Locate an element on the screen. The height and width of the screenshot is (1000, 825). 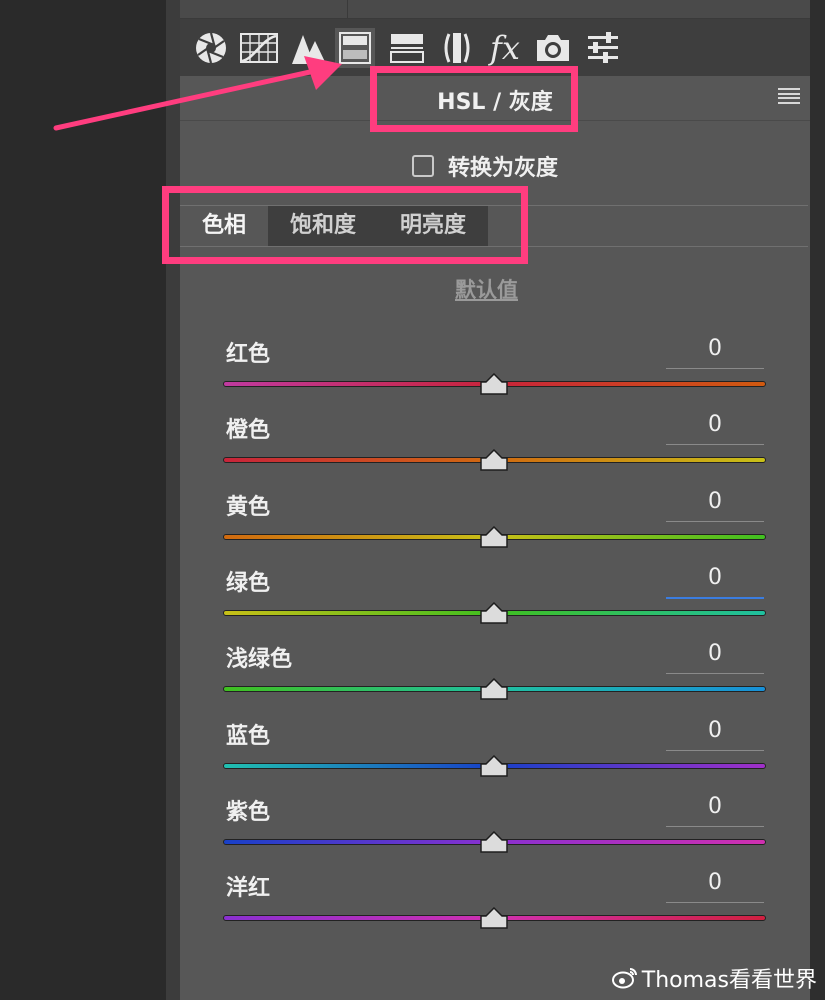
slider-row: 红色 0 is located at coordinates (495, 374).